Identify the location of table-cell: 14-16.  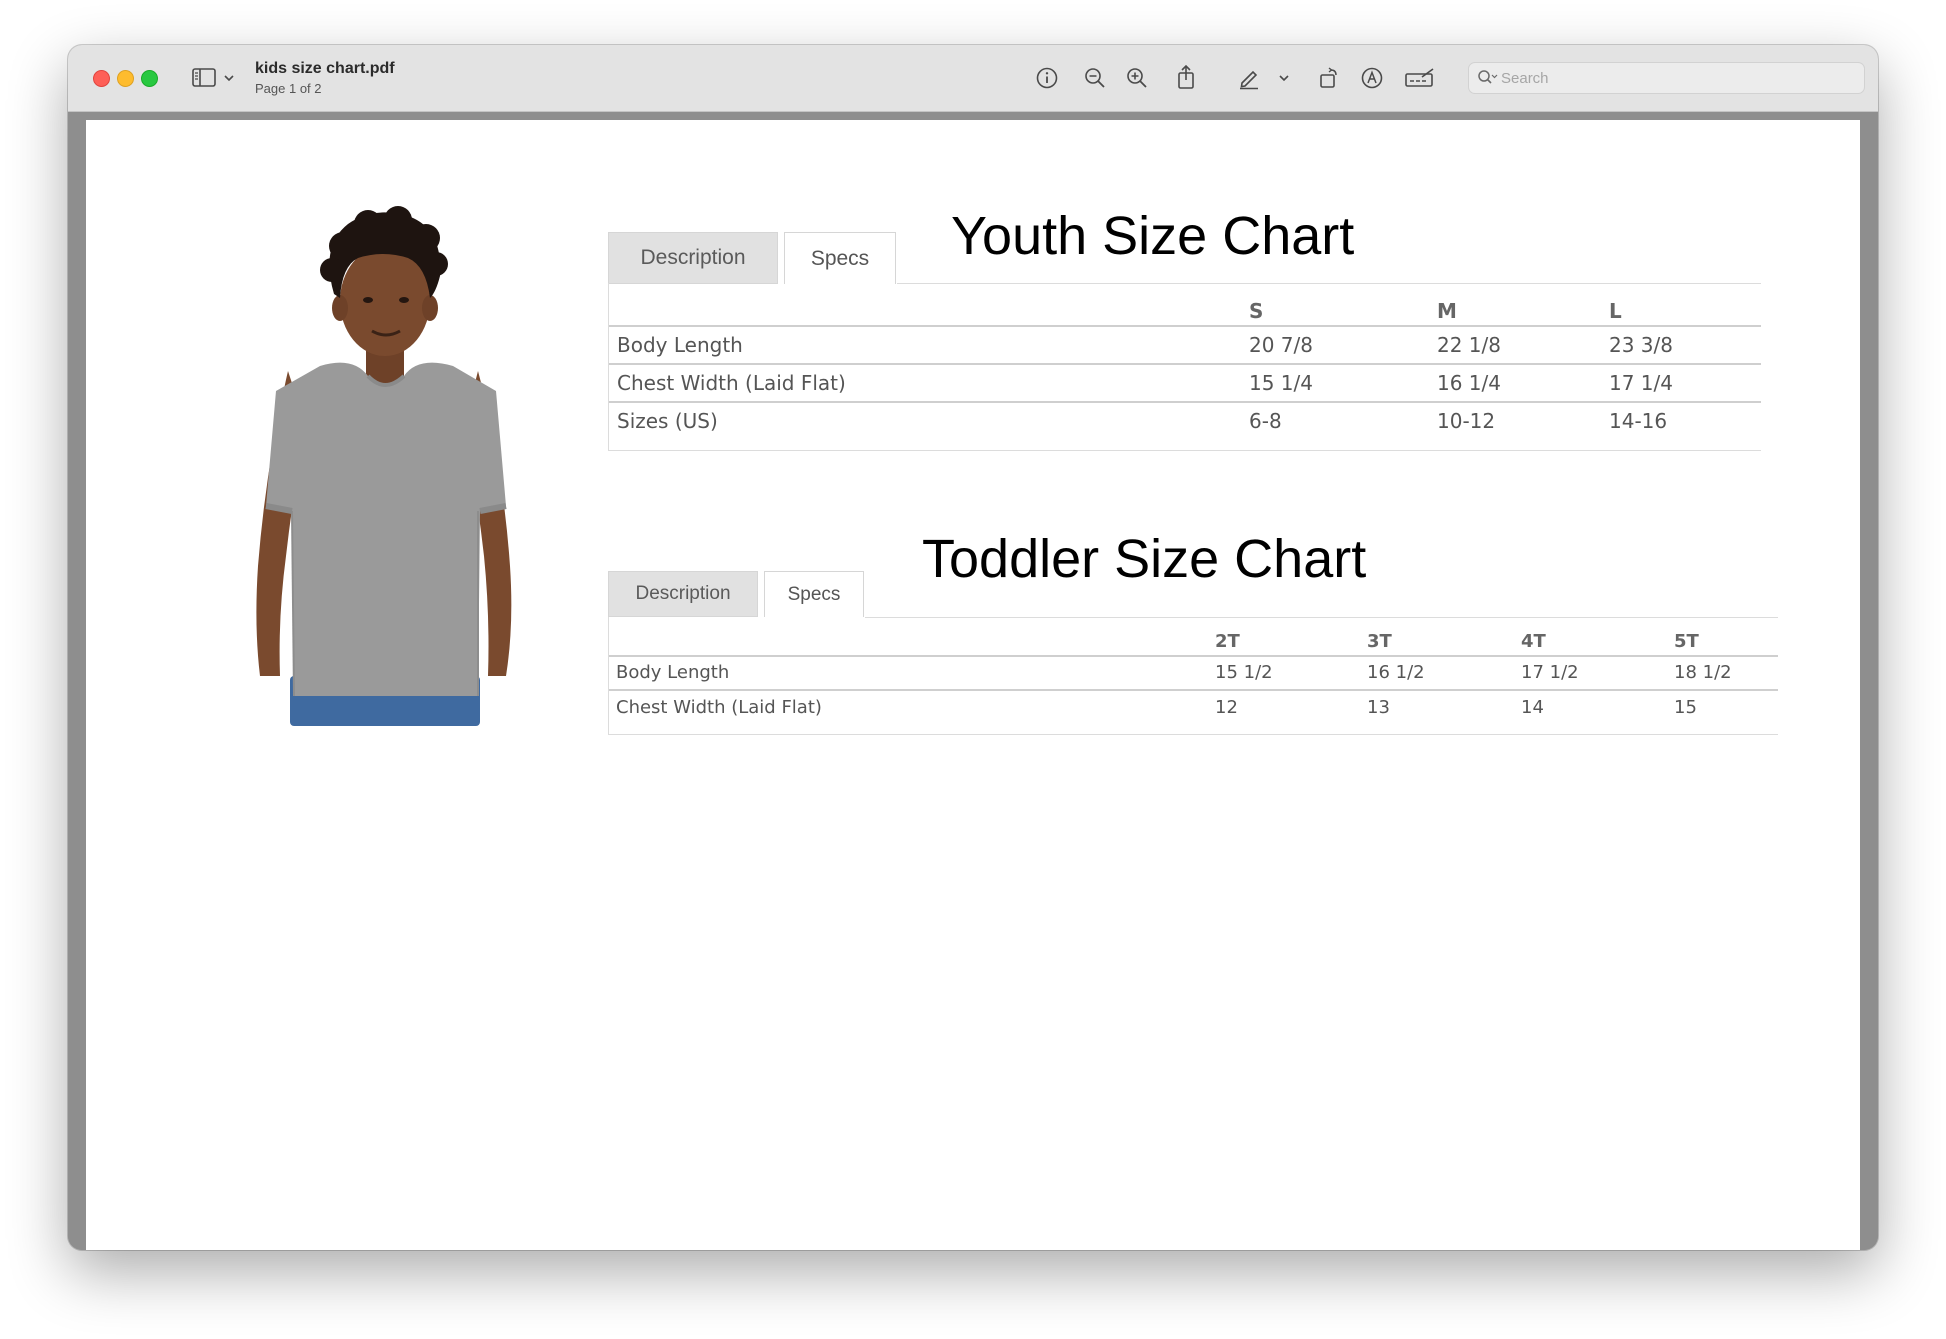
(1638, 421).